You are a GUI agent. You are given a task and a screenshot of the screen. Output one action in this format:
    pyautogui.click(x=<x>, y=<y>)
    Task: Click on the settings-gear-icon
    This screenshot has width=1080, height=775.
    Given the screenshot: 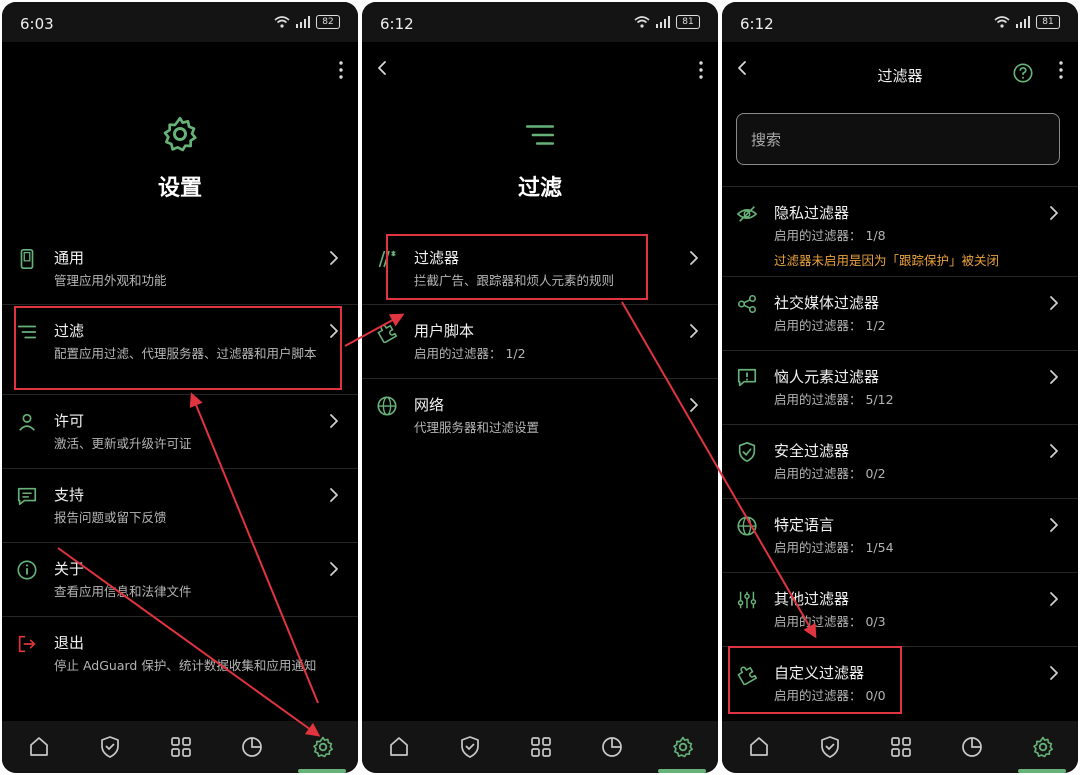 What is the action you would take?
    pyautogui.click(x=180, y=134)
    